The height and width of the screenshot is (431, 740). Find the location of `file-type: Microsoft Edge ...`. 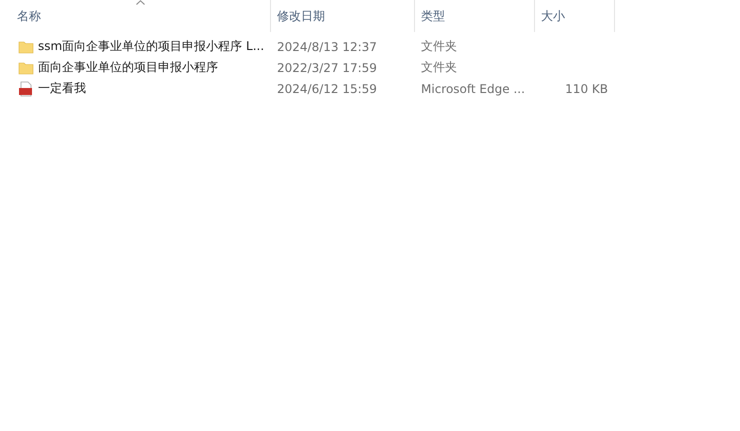

file-type: Microsoft Edge ... is located at coordinates (473, 89).